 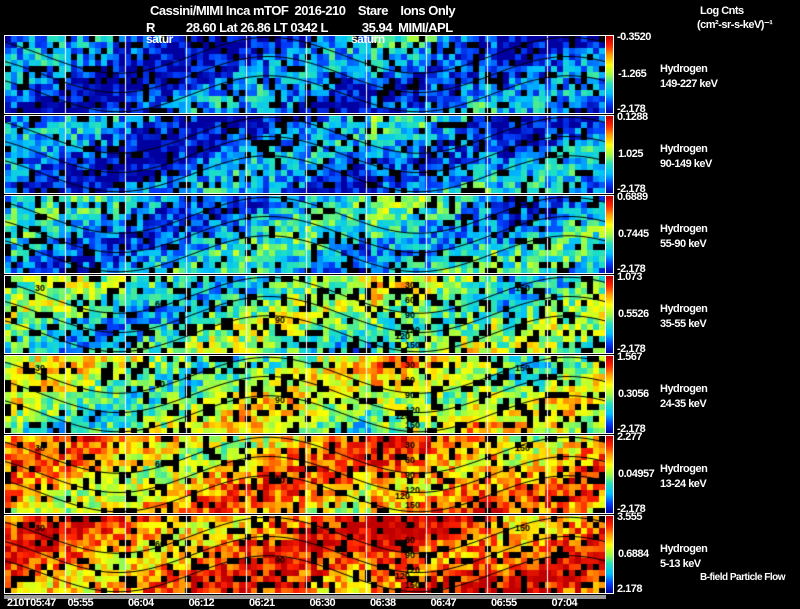 What do you see at coordinates (141, 603) in the screenshot?
I see `x-tick-label: 06:04` at bounding box center [141, 603].